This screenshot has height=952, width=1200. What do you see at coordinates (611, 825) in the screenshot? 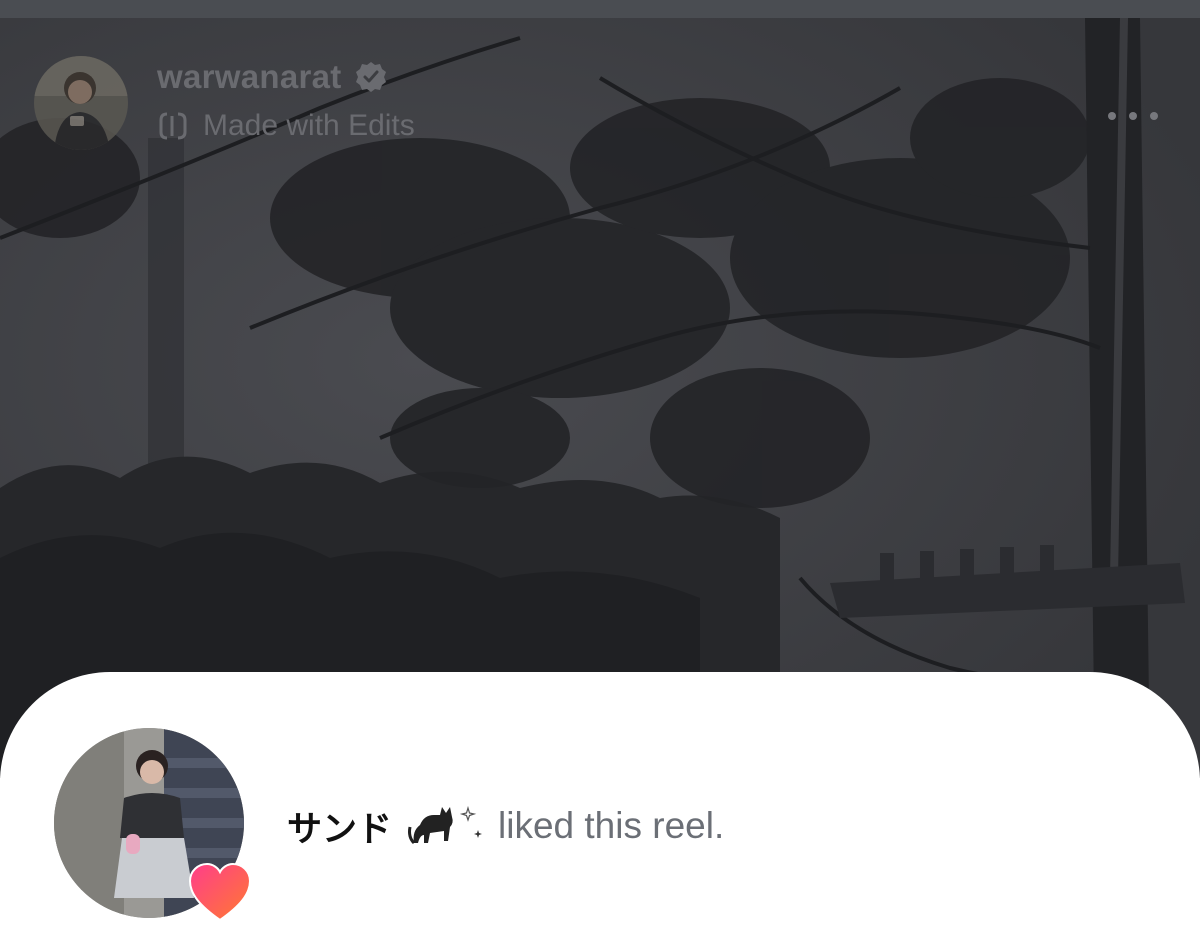
I see `liked-action-text: liked this reel.` at bounding box center [611, 825].